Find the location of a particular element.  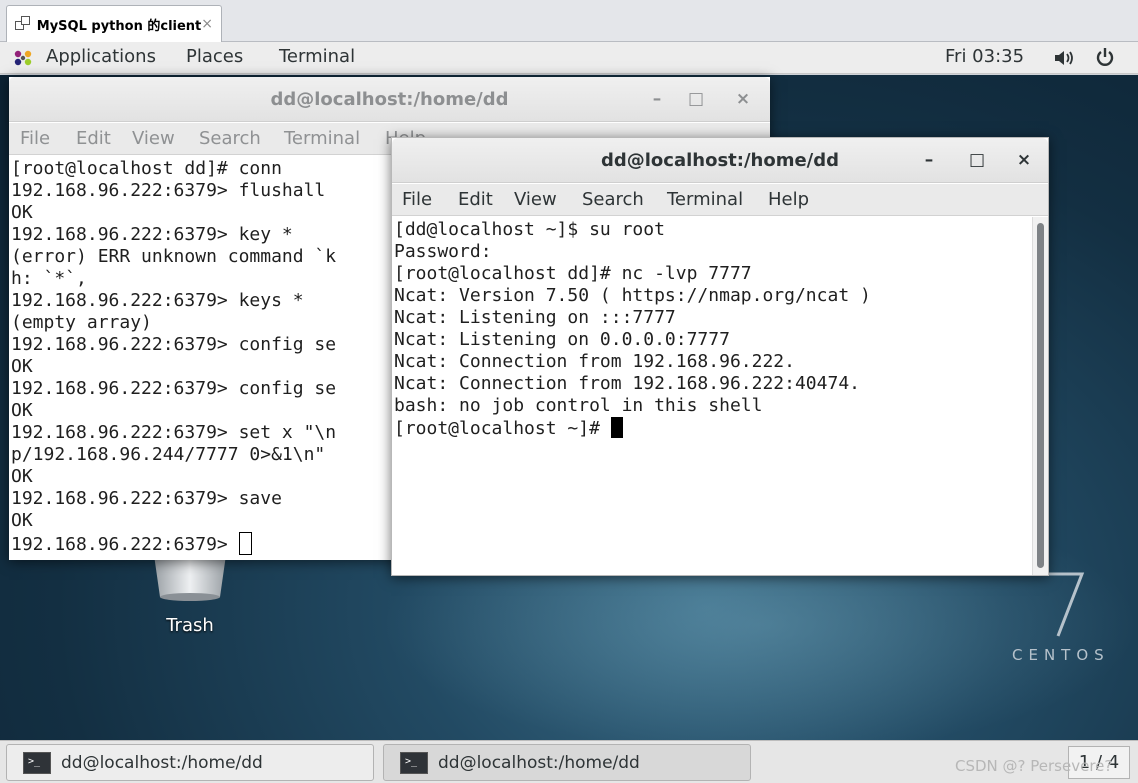

front-minimize-button: – is located at coordinates (929, 160).